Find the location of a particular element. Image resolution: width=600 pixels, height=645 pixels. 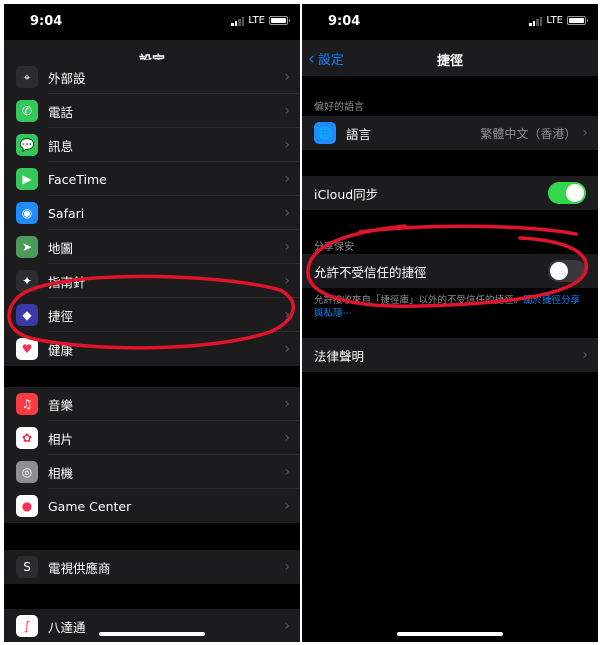

settings-item-compass: ⌖ 外部設 › is located at coordinates (152, 77).